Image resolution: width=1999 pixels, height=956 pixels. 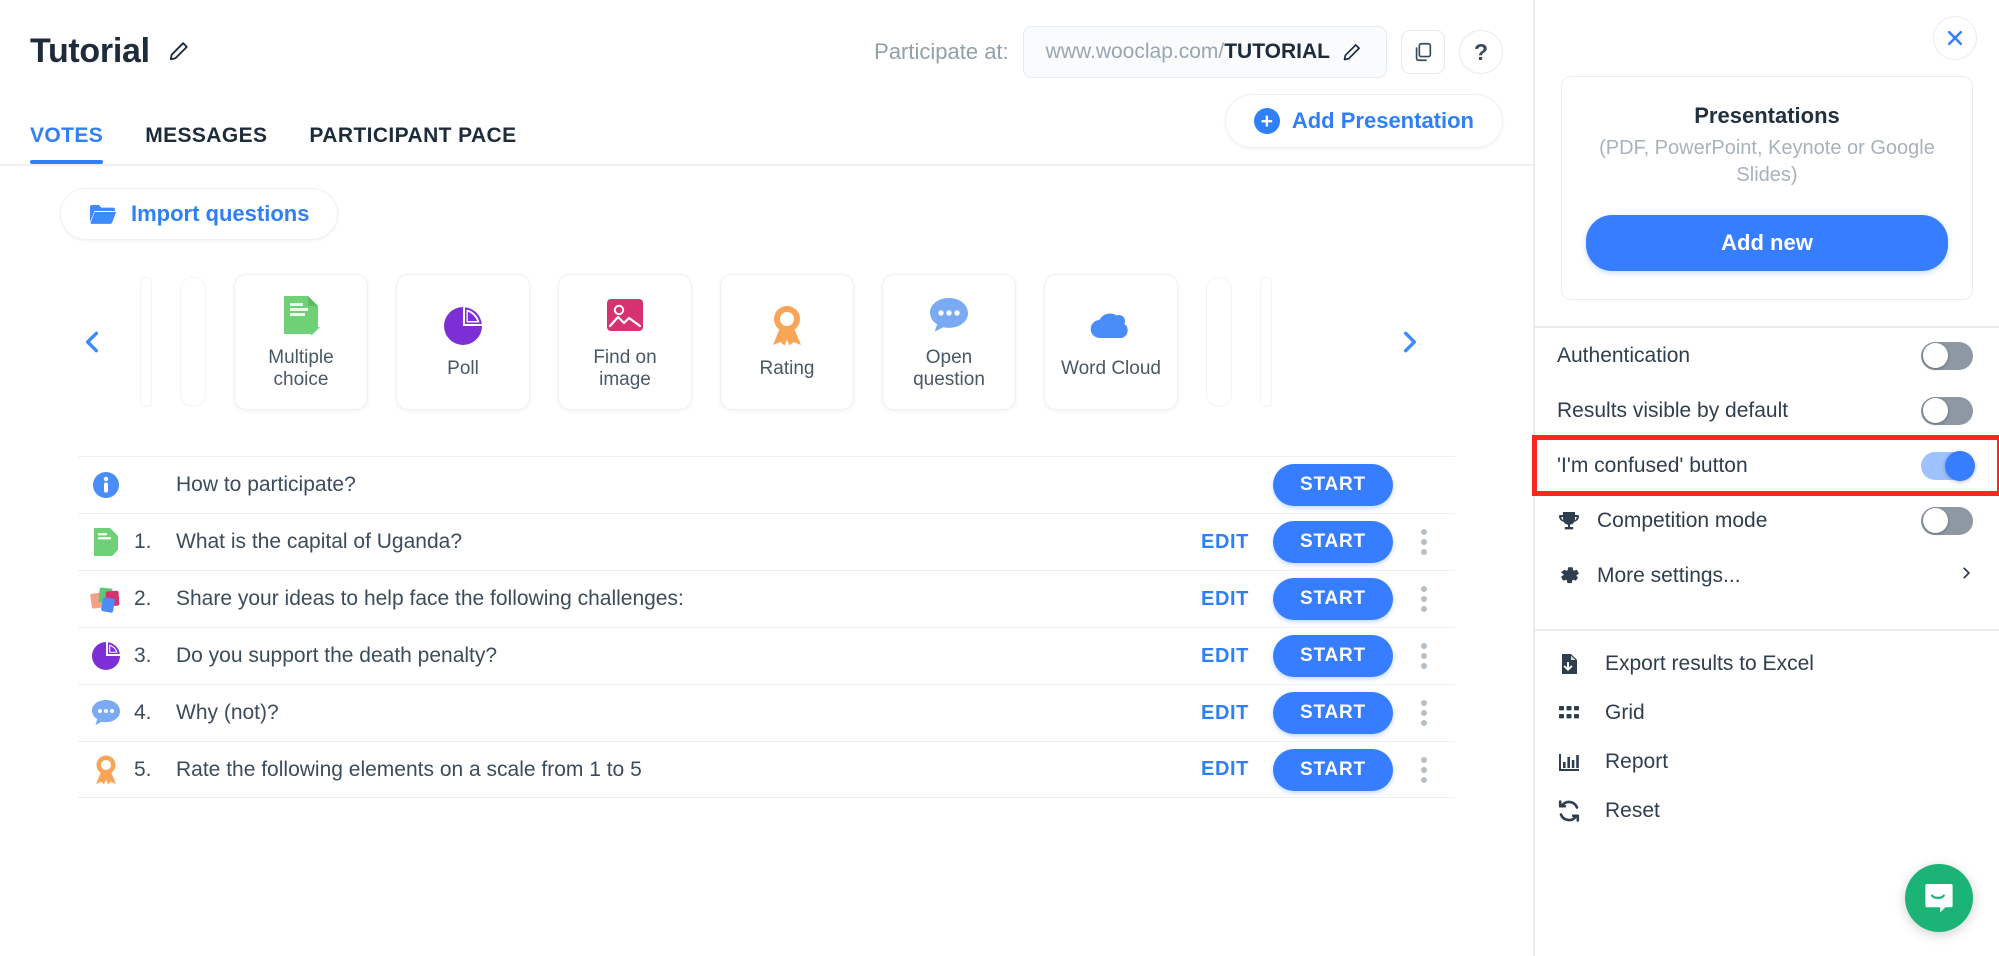 I want to click on question-type-open-question: Open question, so click(x=949, y=342).